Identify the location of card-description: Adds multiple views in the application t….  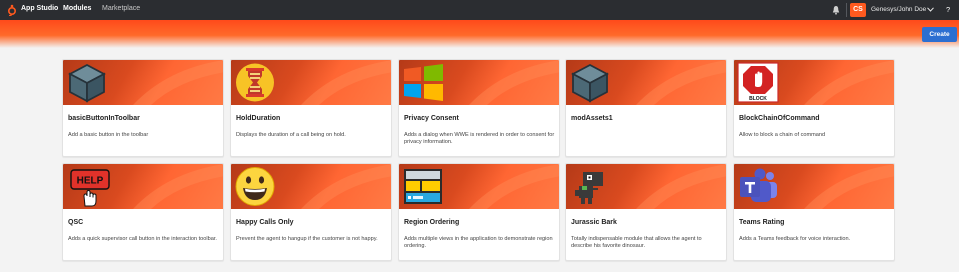
(478, 243).